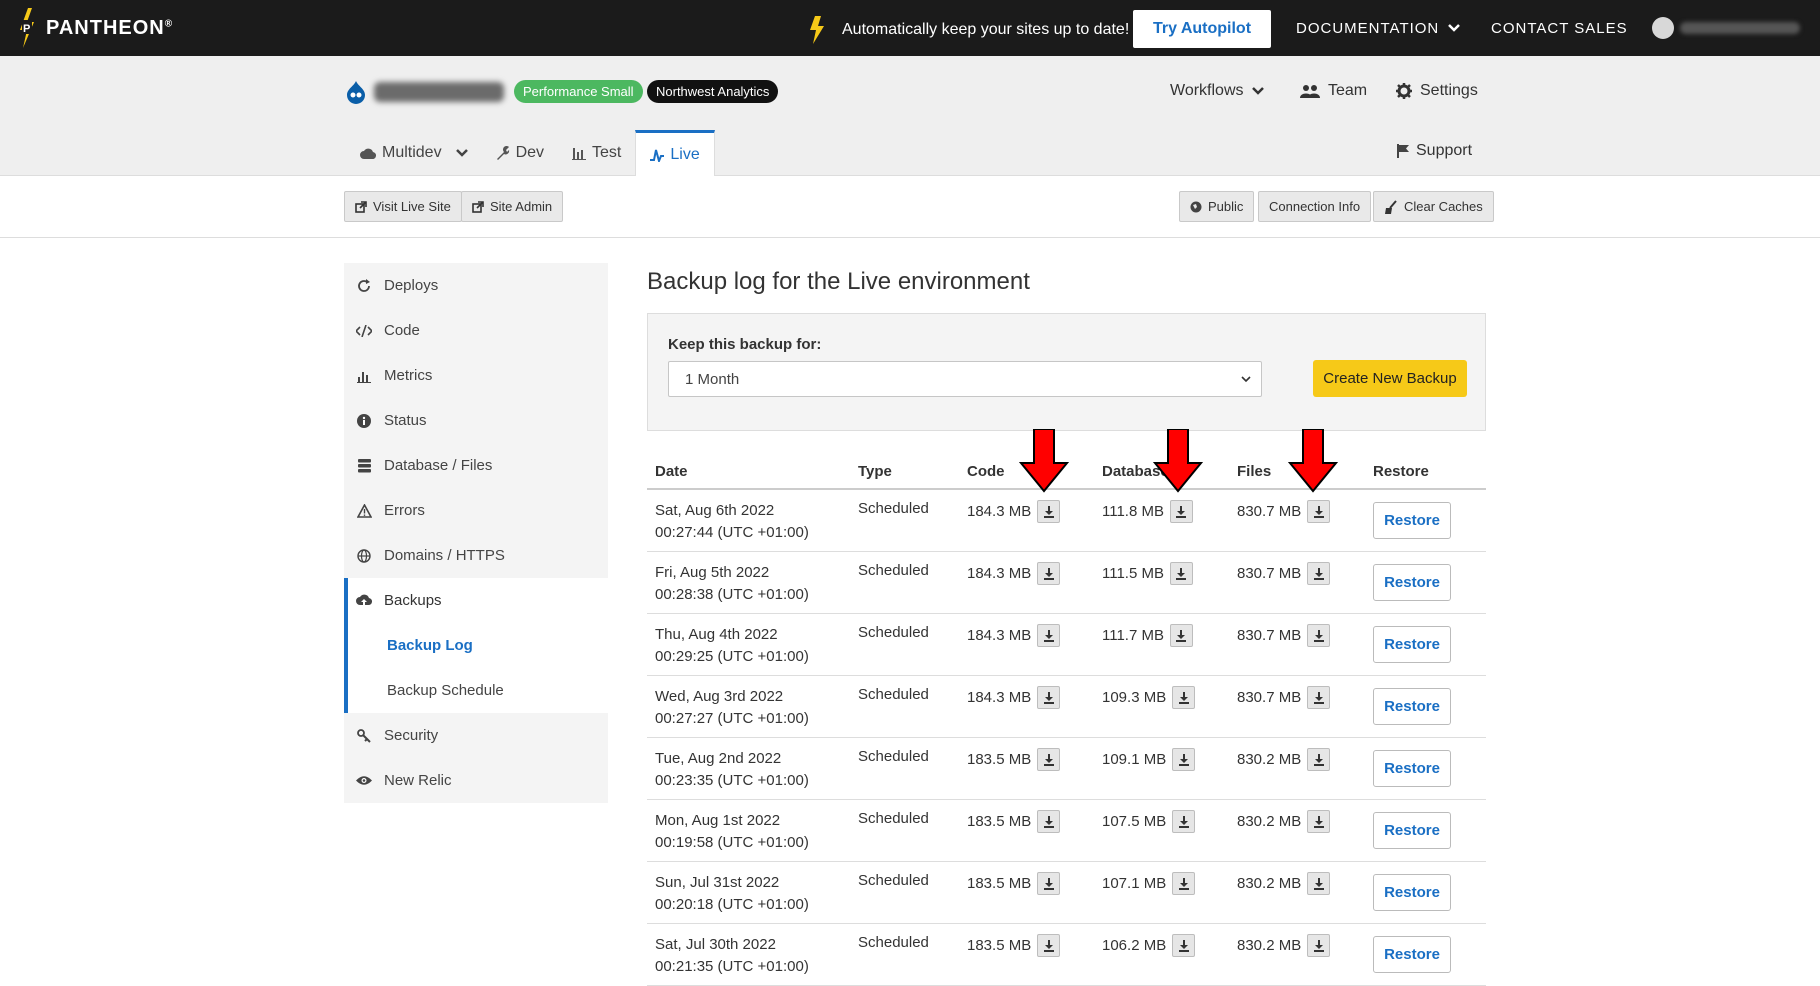 The image size is (1820, 986). I want to click on backup-date: Tue, Aug 2nd 2022, so click(718, 758).